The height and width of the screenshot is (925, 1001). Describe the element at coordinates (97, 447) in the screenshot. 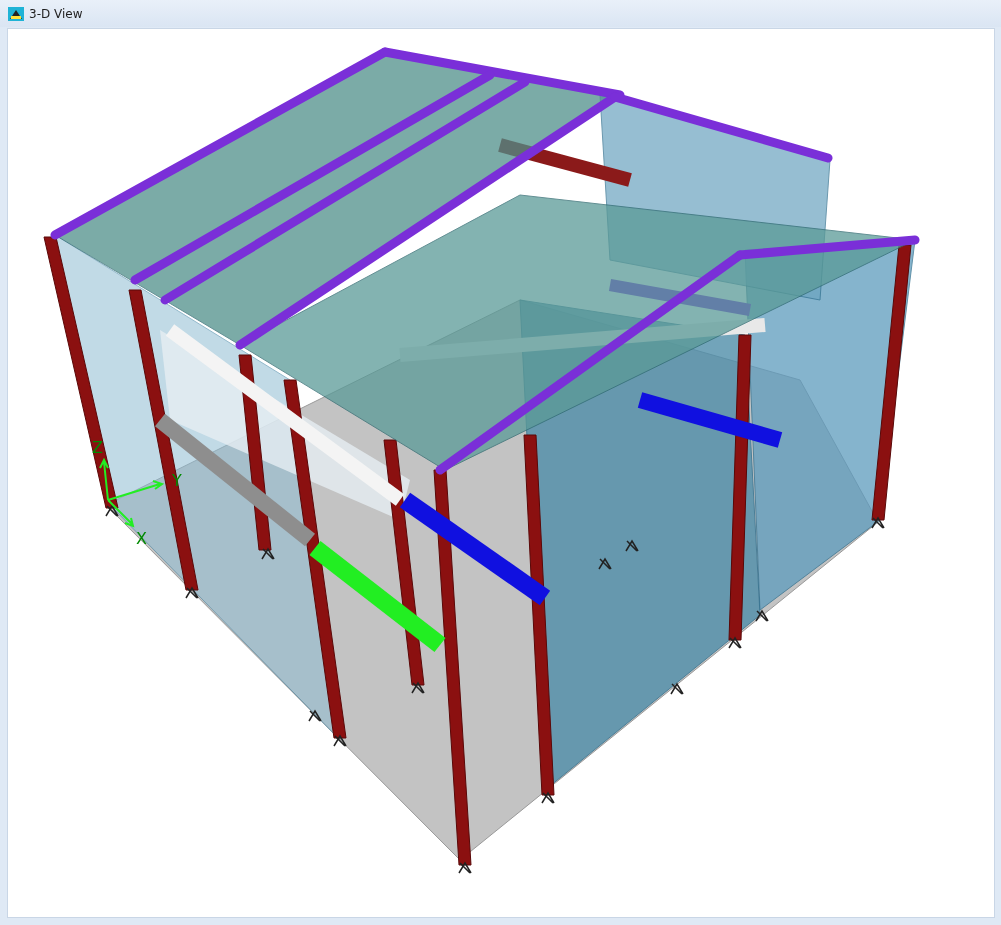

I see `axis-label: Z` at that location.